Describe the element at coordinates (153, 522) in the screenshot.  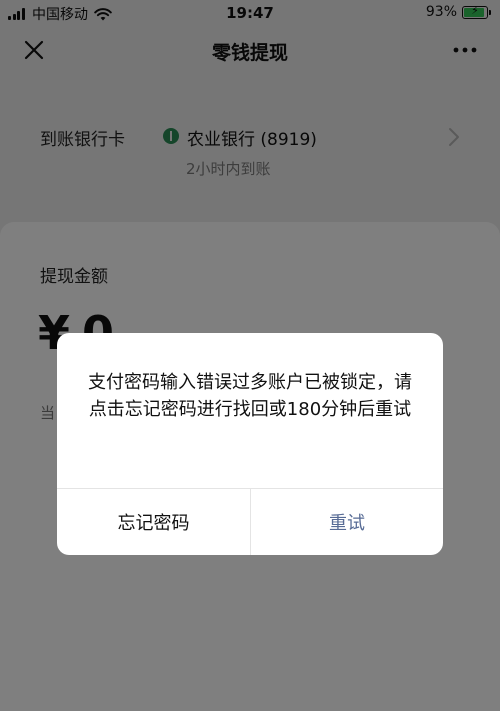
I see `forgot-password-button: 忘记密码` at that location.